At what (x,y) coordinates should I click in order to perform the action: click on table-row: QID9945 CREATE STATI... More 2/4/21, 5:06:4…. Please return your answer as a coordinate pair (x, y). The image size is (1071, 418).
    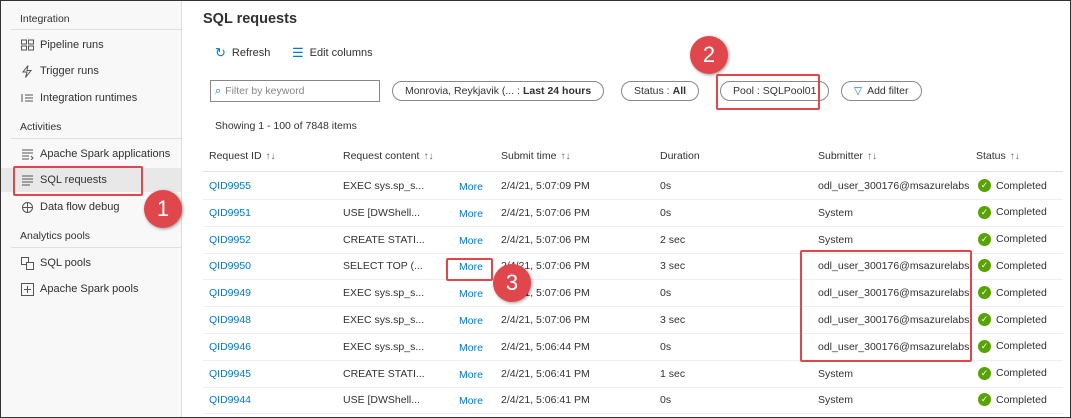
    Looking at the image, I should click on (633, 374).